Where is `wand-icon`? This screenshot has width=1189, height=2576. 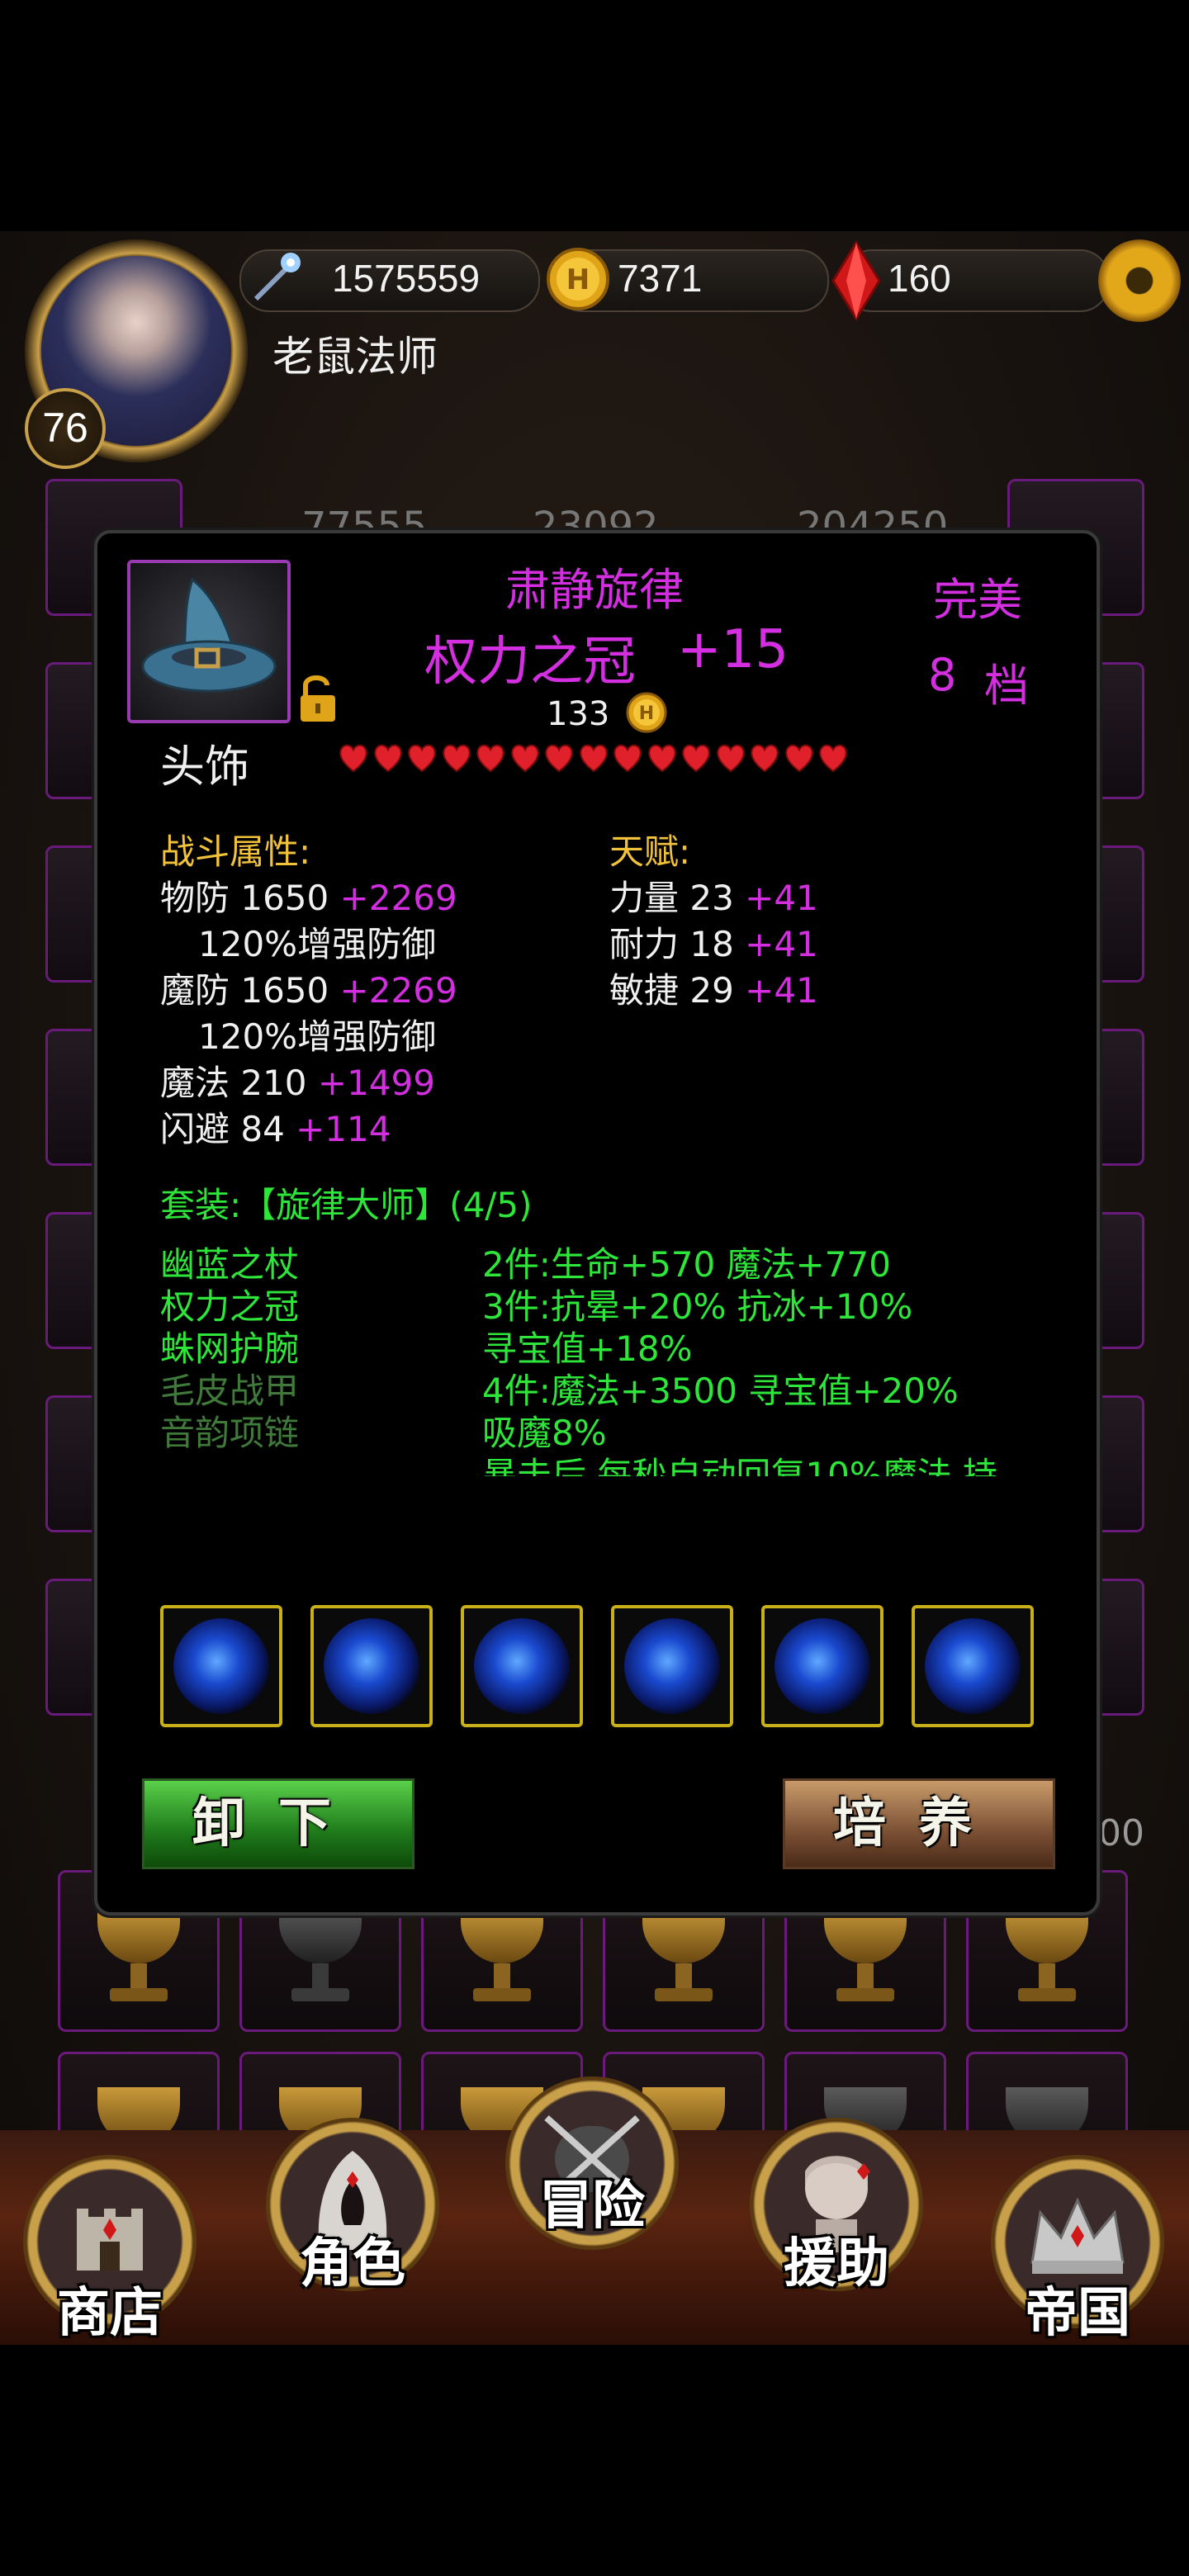
wand-icon is located at coordinates (277, 276).